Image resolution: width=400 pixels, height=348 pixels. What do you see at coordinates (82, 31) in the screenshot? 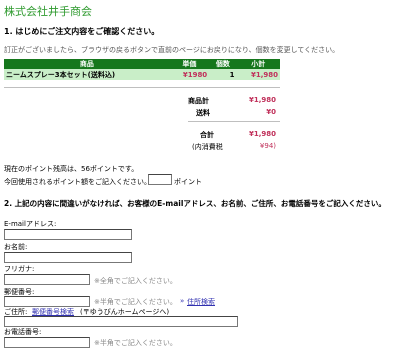
I see `step1-title: 1. はじめにご注文内容をご確認ください。` at bounding box center [82, 31].